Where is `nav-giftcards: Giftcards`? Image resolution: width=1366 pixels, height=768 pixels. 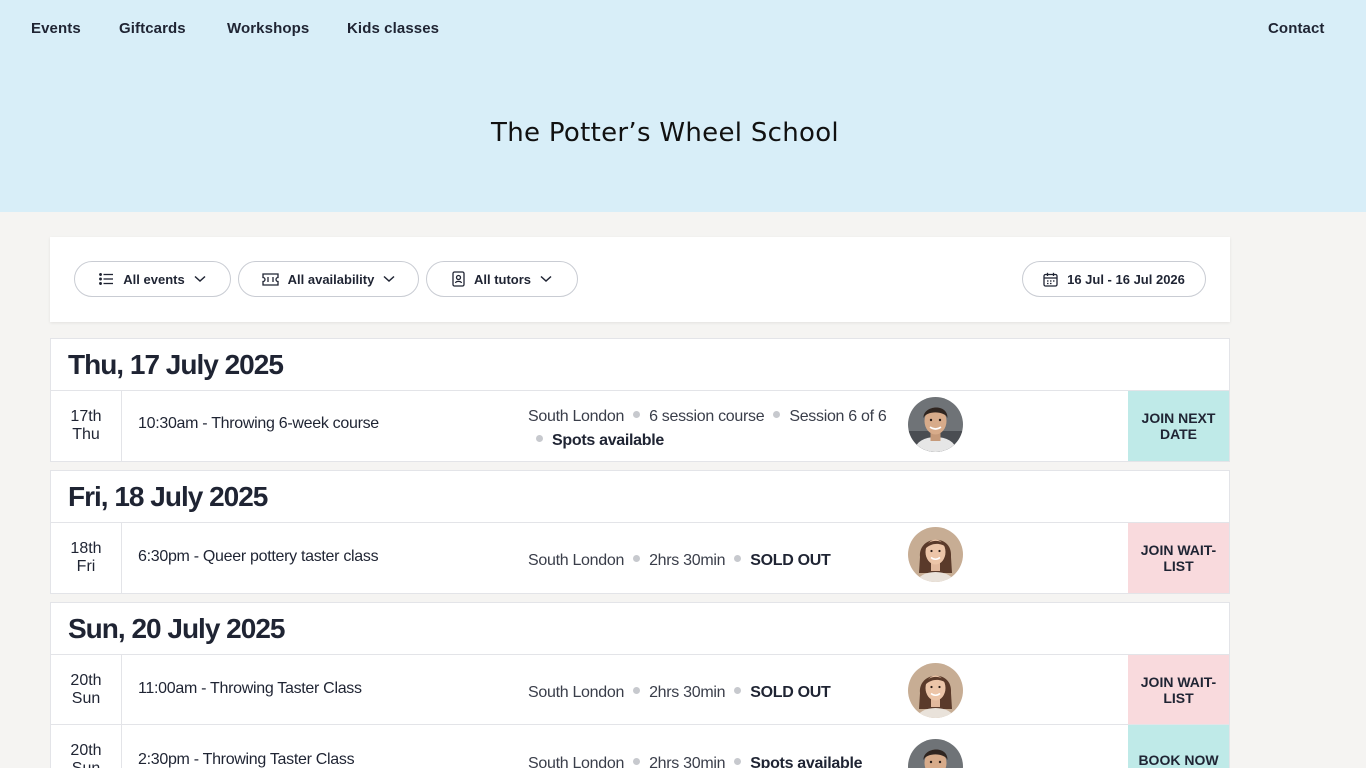 nav-giftcards: Giftcards is located at coordinates (152, 28).